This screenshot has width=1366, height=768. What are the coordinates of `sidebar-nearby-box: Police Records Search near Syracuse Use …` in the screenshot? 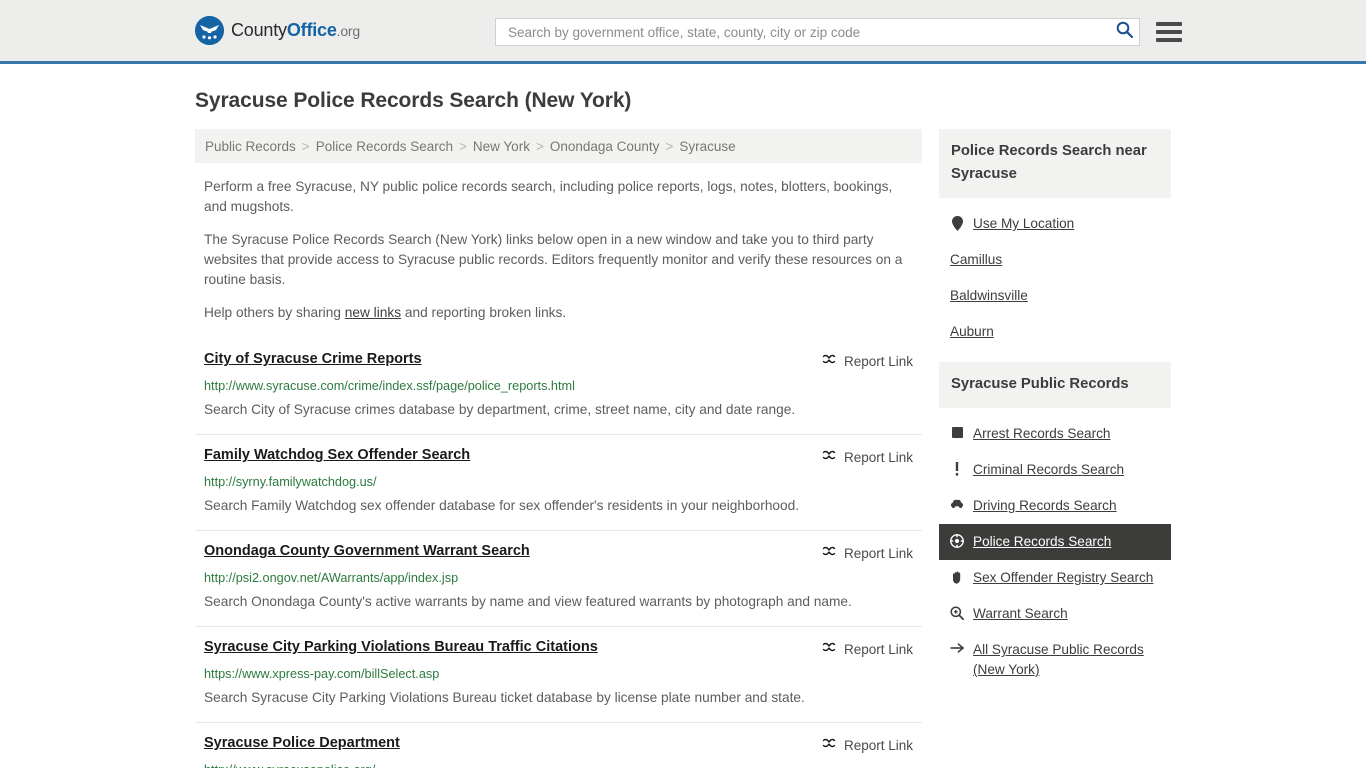 It's located at (1055, 241).